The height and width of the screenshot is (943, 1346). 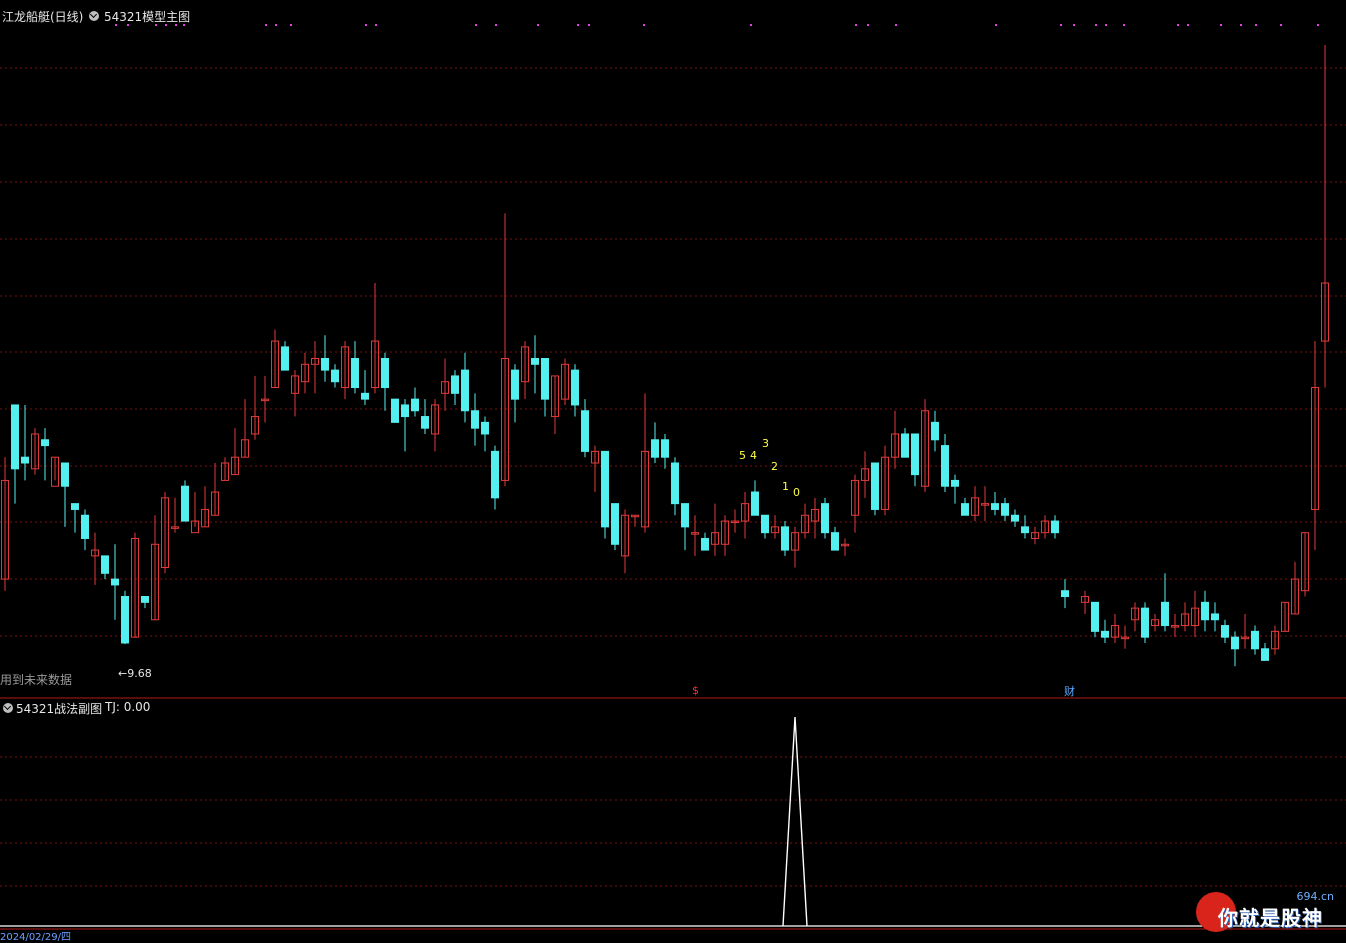 What do you see at coordinates (769, 468) in the screenshot?
I see `countdown-labels: 5 4321 0` at bounding box center [769, 468].